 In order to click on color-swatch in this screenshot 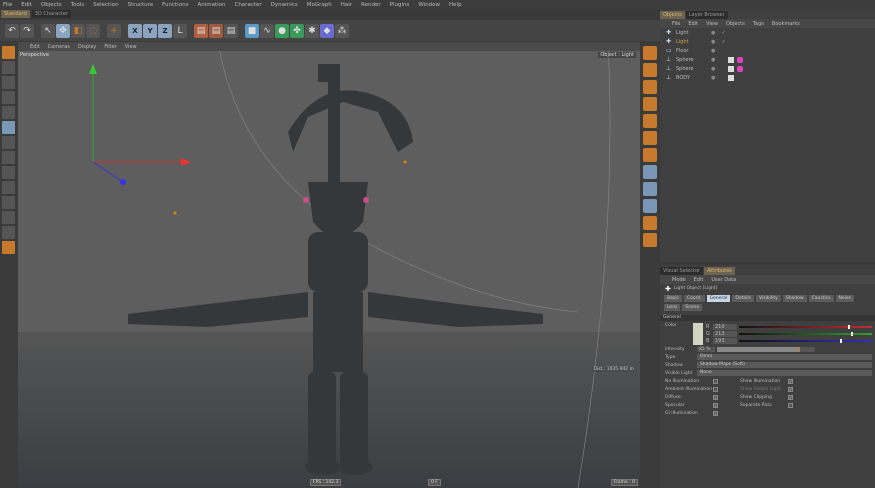, I will do `click(698, 334)`.